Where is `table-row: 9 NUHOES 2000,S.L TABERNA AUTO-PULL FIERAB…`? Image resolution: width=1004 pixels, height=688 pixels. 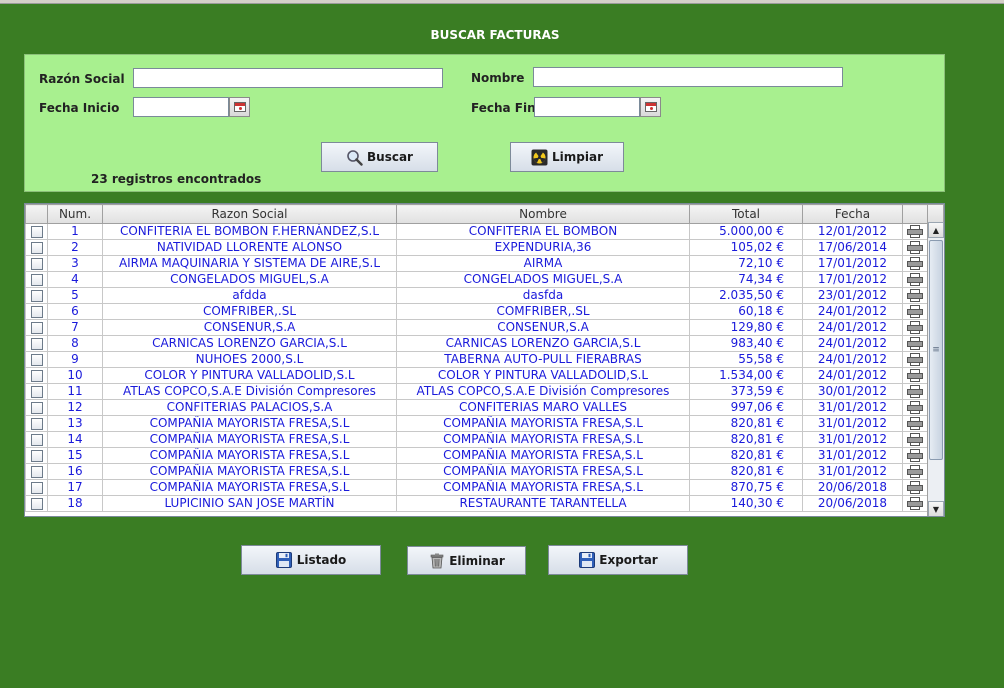 table-row: 9 NUHOES 2000,S.L TABERNA AUTO-PULL FIERAB… is located at coordinates (476, 359).